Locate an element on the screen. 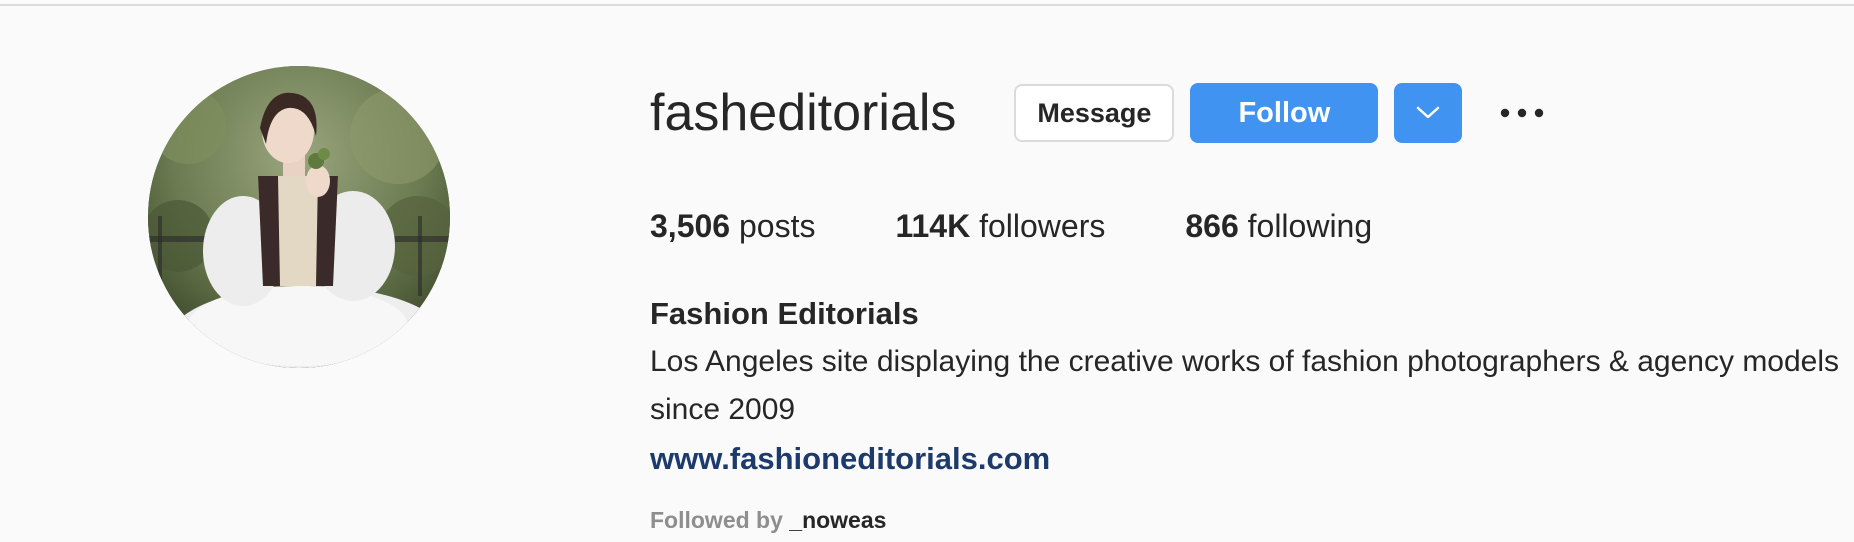 The height and width of the screenshot is (542, 1854). profile-header-row: fasheditorials Message Follow is located at coordinates (1100, 113).